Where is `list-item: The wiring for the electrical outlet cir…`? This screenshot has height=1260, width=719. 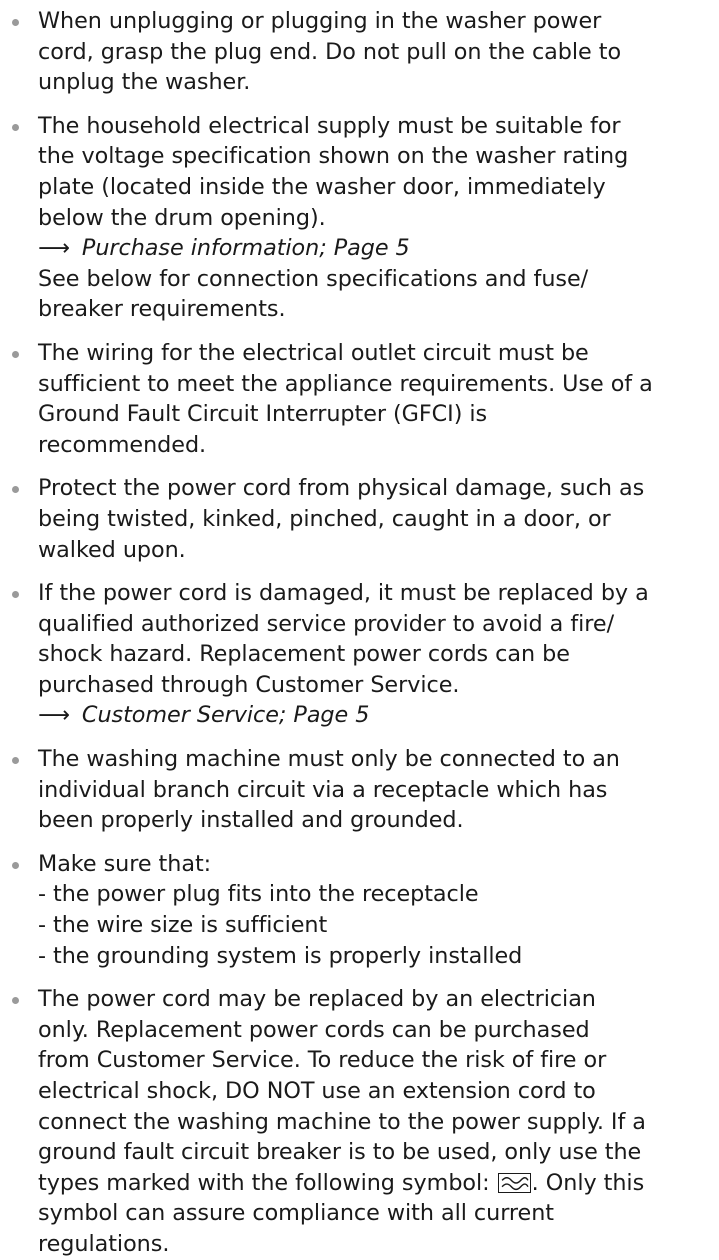 list-item: The wiring for the electrical outlet cir… is located at coordinates (359, 399).